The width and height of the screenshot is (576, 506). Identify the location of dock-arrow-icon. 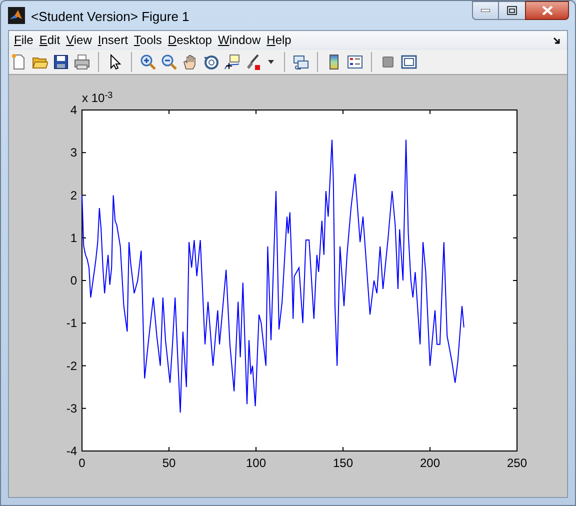
(557, 40).